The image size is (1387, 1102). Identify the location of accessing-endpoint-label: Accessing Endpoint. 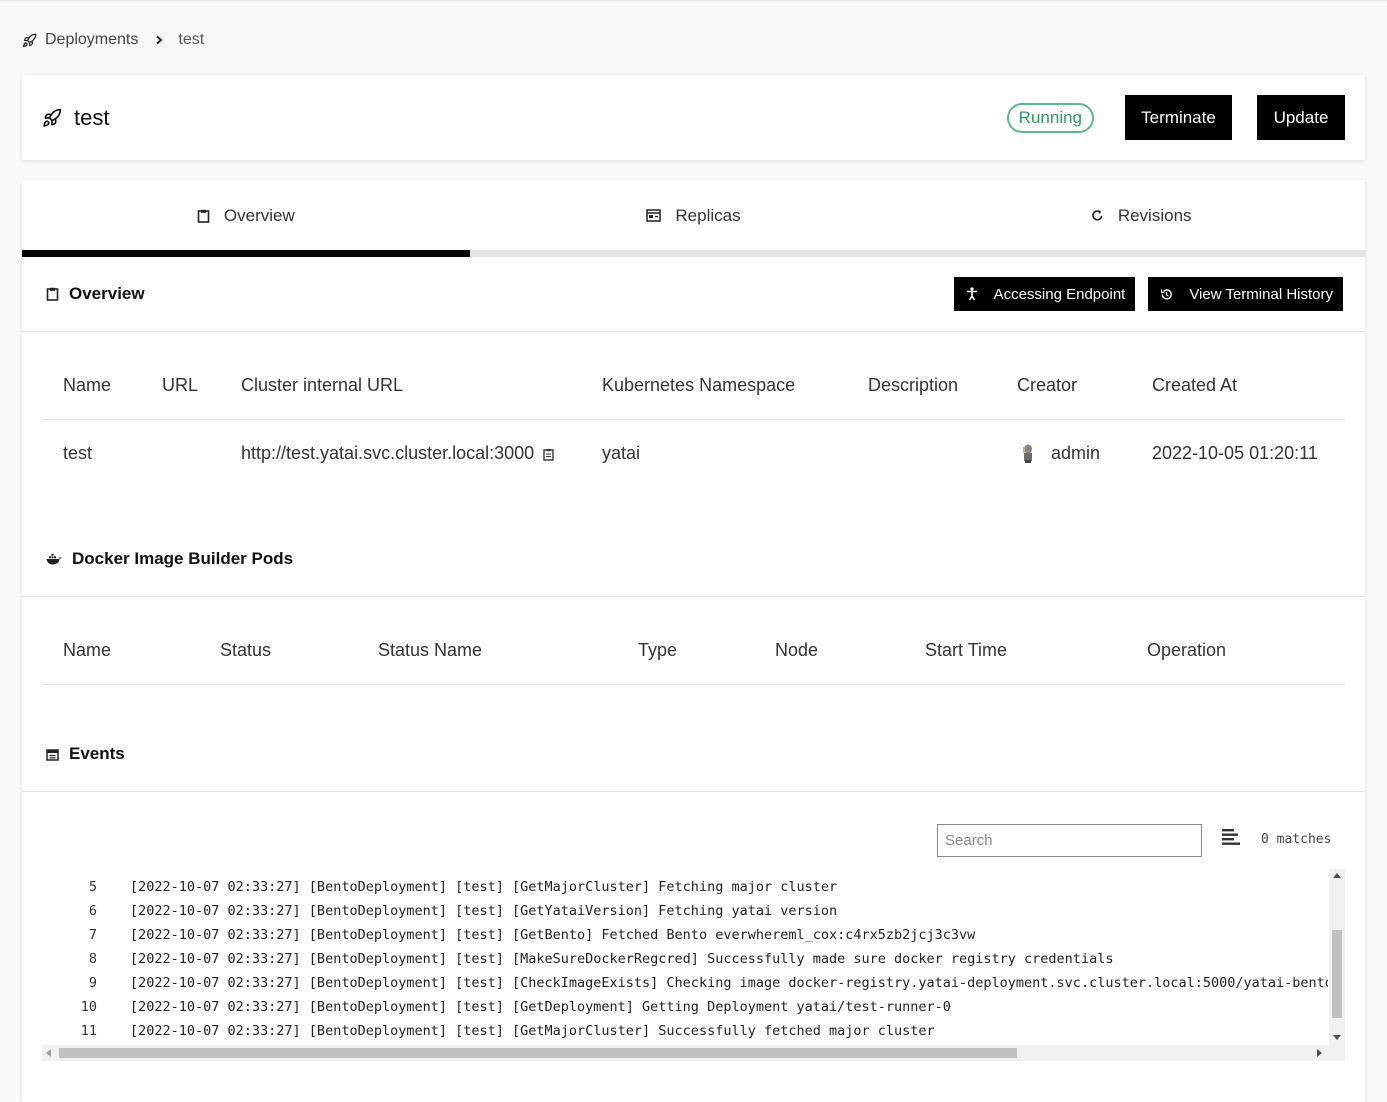
(1059, 294).